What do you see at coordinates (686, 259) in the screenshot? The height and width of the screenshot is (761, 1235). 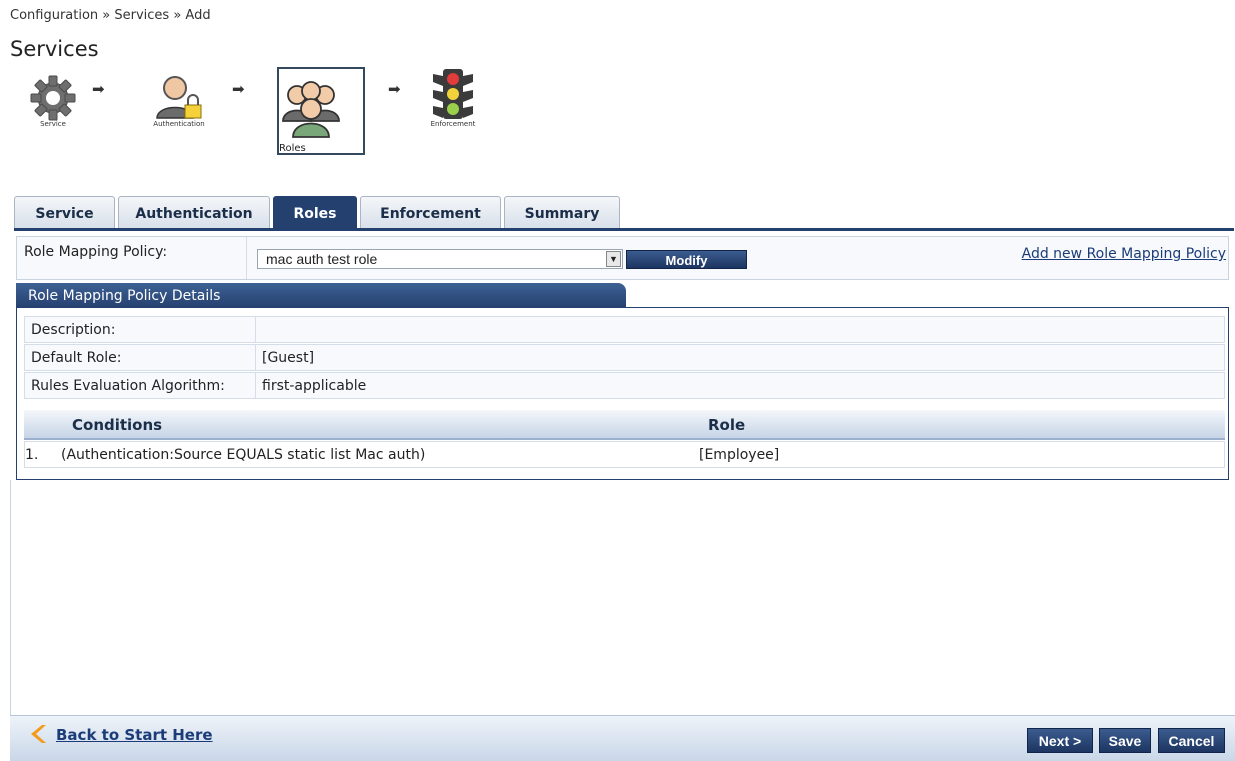 I see `modify-button: Modify` at bounding box center [686, 259].